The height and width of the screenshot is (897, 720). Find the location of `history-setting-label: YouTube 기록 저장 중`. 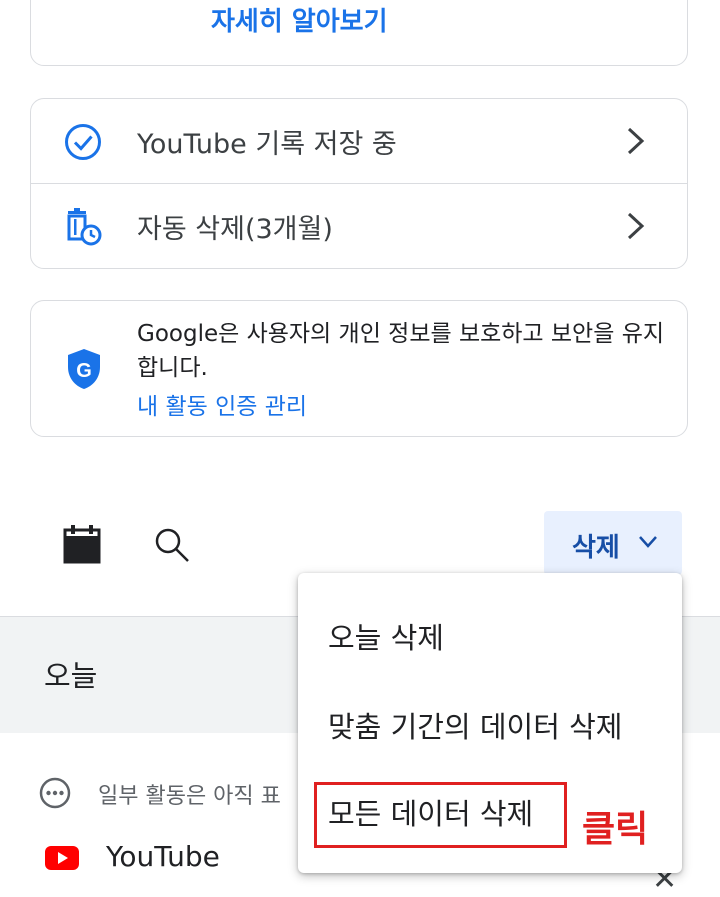

history-setting-label: YouTube 기록 저장 중 is located at coordinates (267, 144).